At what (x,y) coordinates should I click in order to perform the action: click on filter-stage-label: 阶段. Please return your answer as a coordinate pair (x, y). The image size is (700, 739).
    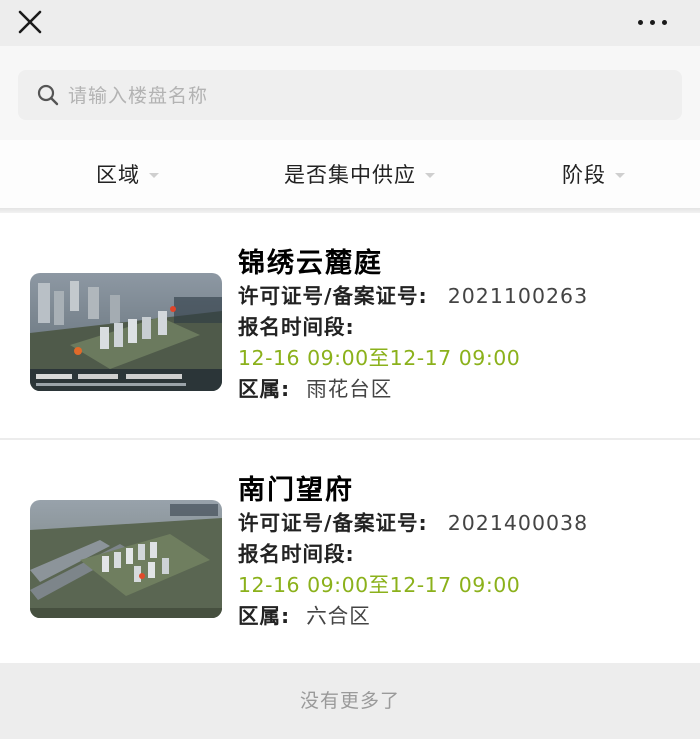
    Looking at the image, I should click on (584, 175).